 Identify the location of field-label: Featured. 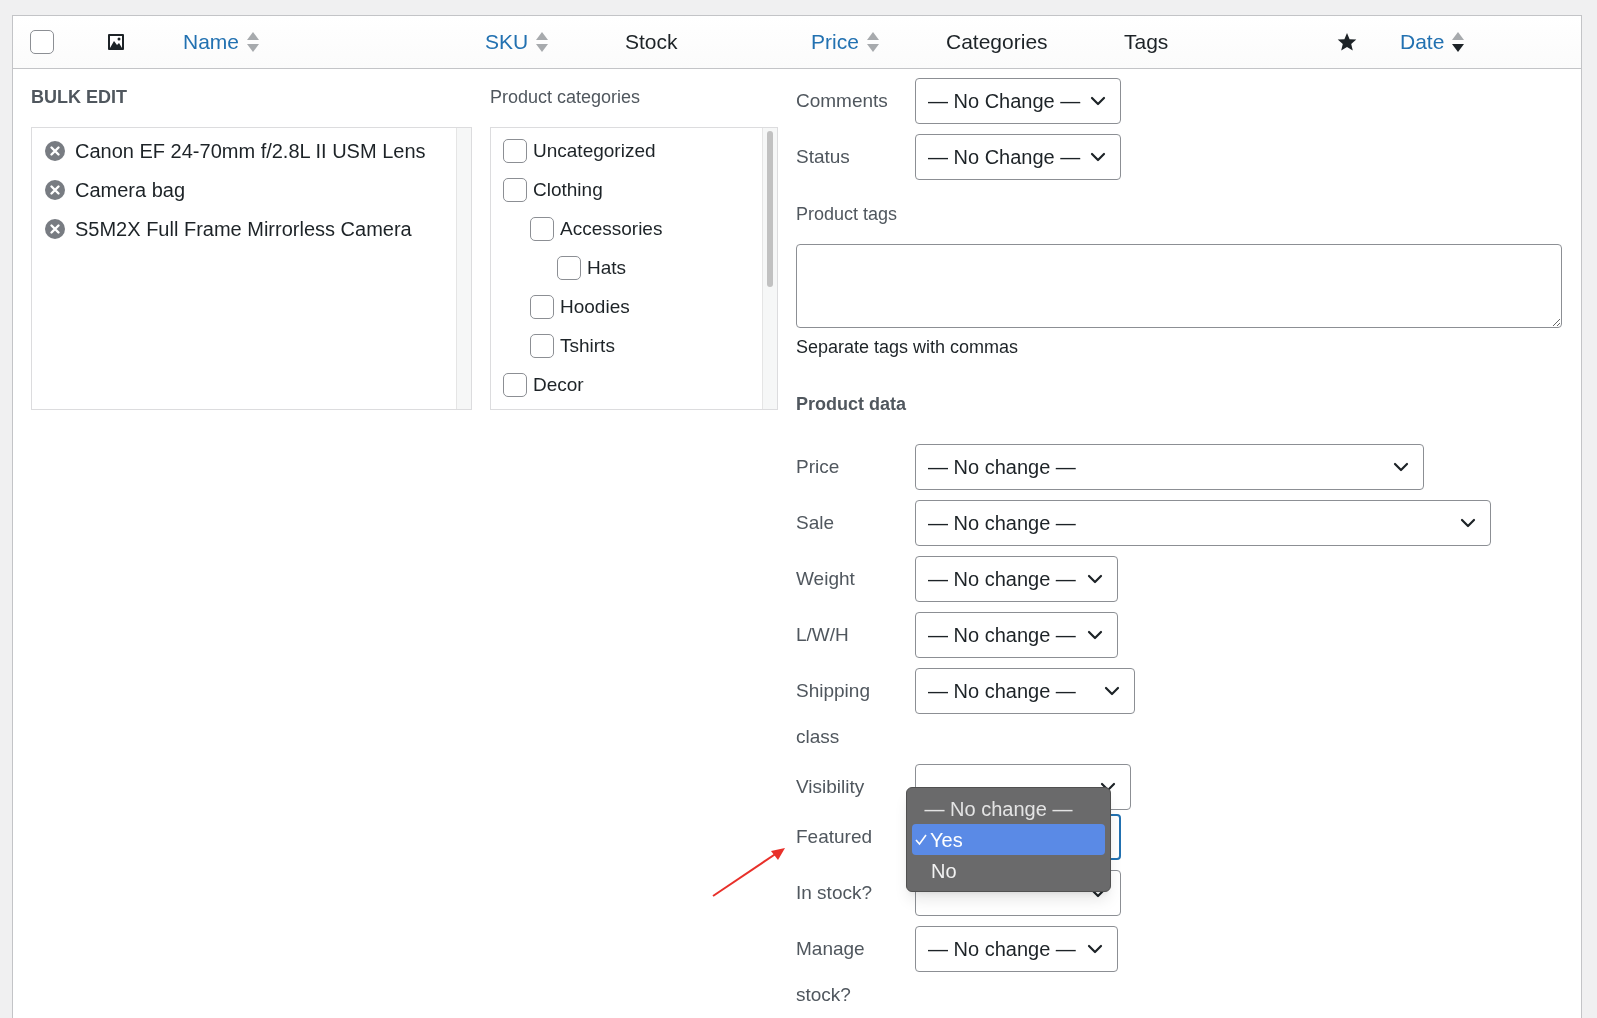
(835, 837).